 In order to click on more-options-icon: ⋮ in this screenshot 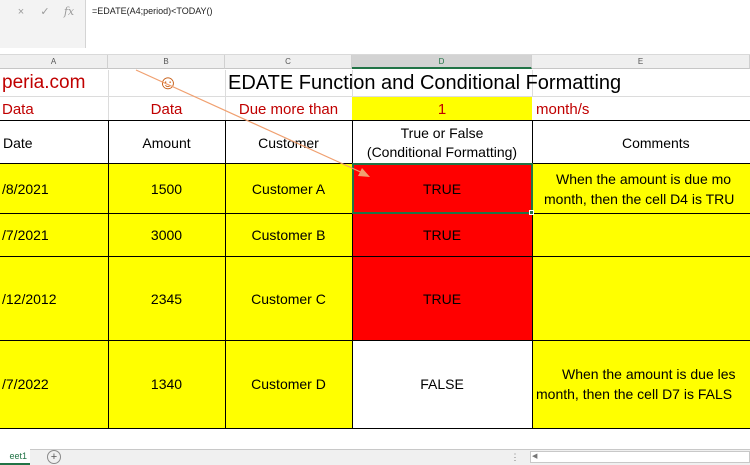, I will do `click(515, 457)`.